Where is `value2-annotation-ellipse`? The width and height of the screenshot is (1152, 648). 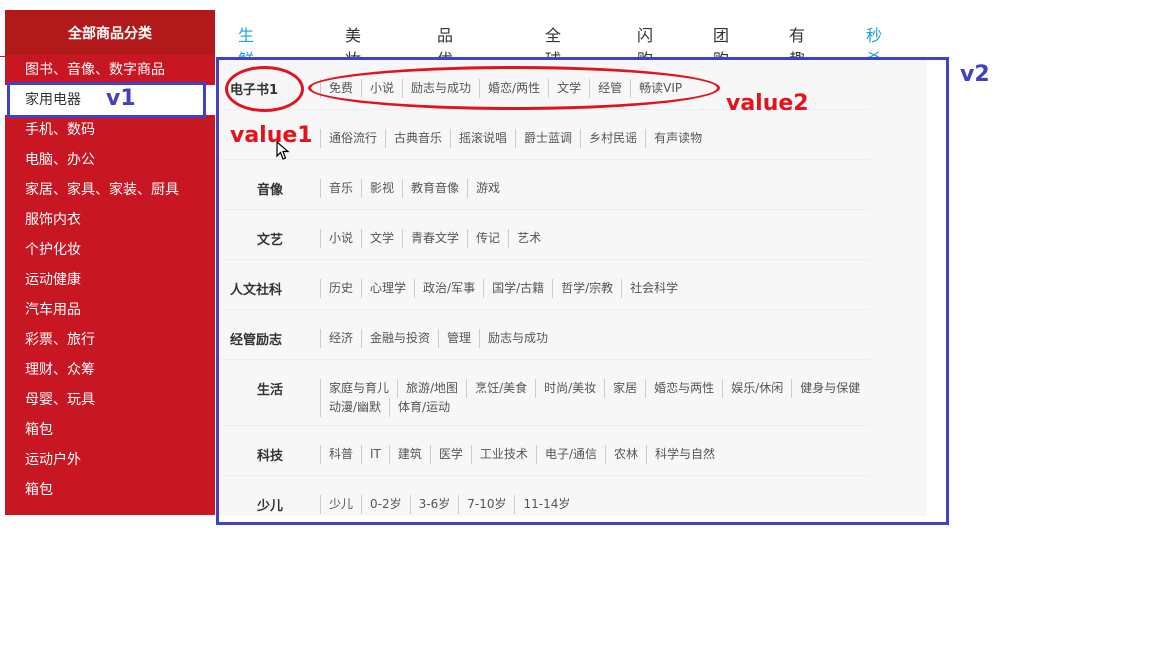 value2-annotation-ellipse is located at coordinates (514, 88).